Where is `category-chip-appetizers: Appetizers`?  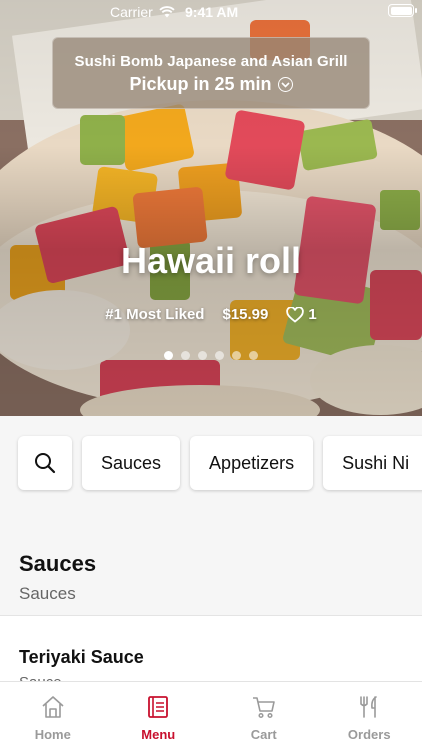
category-chip-appetizers: Appetizers is located at coordinates (252, 463).